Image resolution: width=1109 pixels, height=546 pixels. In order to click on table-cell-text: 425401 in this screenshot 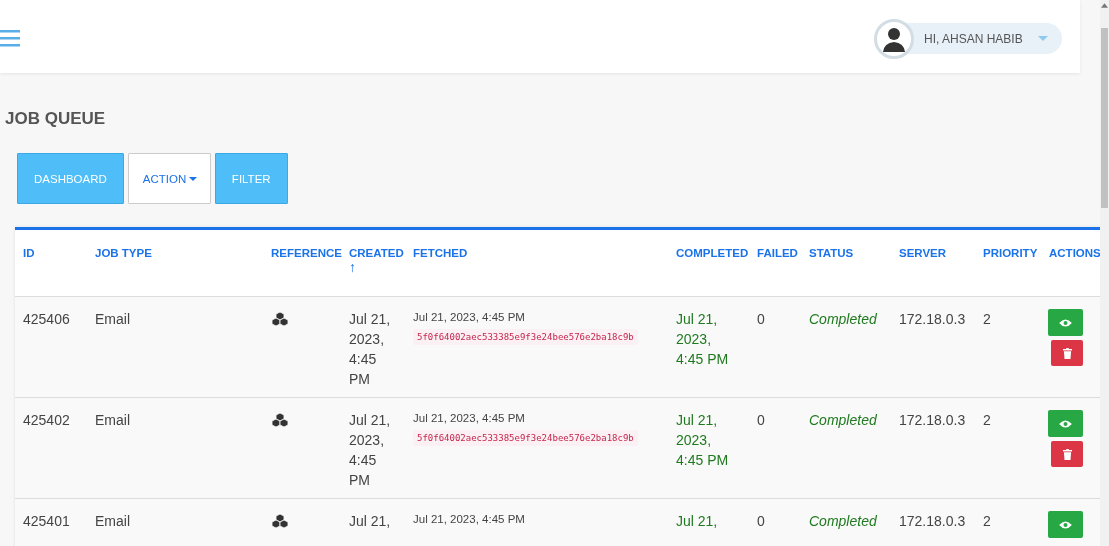, I will do `click(46, 521)`.